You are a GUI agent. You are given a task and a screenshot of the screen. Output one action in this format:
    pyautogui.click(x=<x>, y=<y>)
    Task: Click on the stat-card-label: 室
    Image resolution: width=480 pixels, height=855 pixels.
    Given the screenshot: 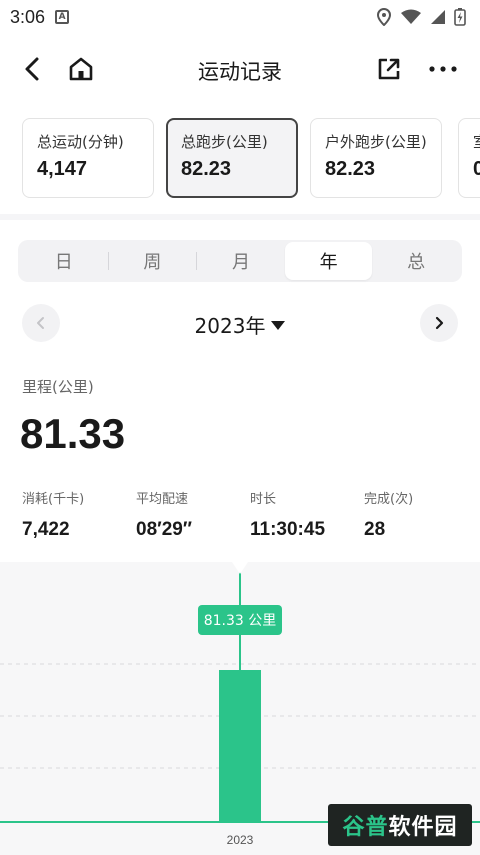 What is the action you would take?
    pyautogui.click(x=476, y=141)
    